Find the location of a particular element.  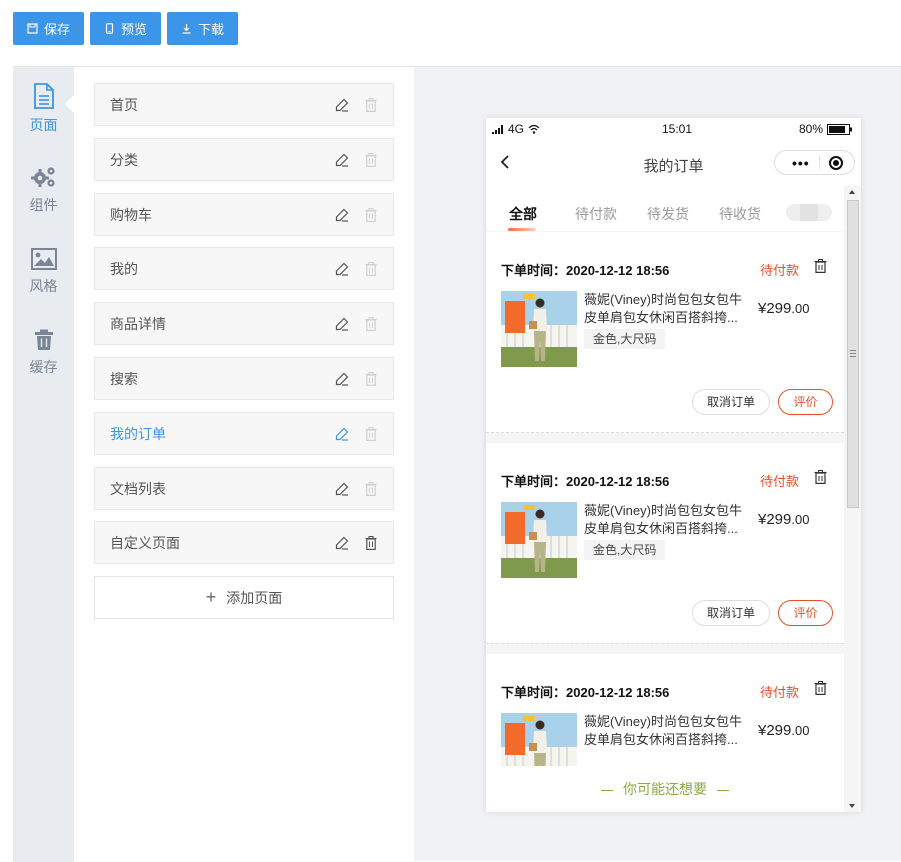

page-item-label: 分类 is located at coordinates (124, 159).